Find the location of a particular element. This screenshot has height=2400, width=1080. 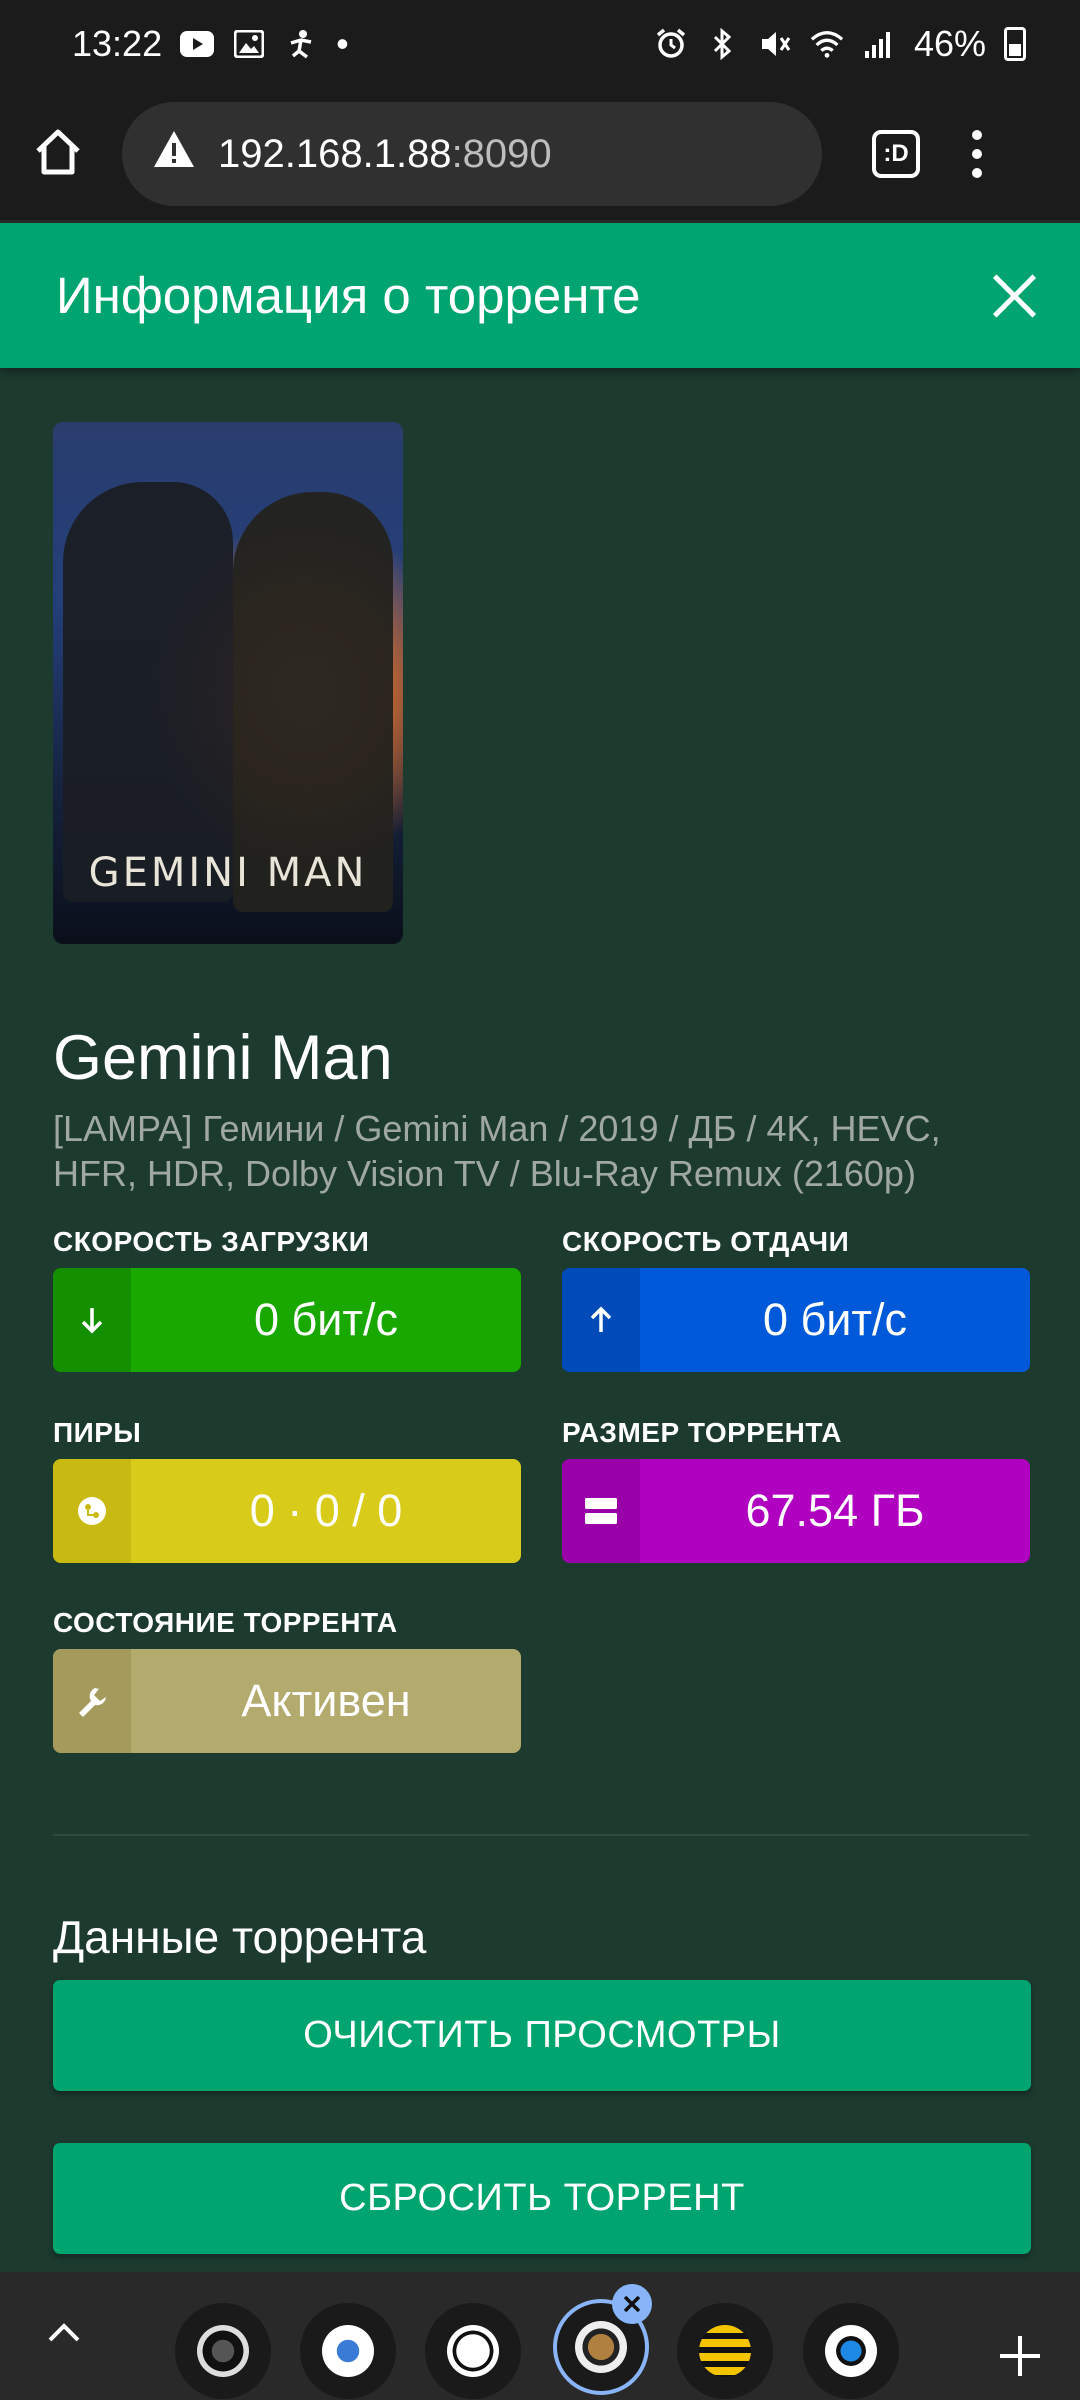

upload-speed-label: СКОРОСТЬ ОТДАЧИ is located at coordinates (706, 1241).